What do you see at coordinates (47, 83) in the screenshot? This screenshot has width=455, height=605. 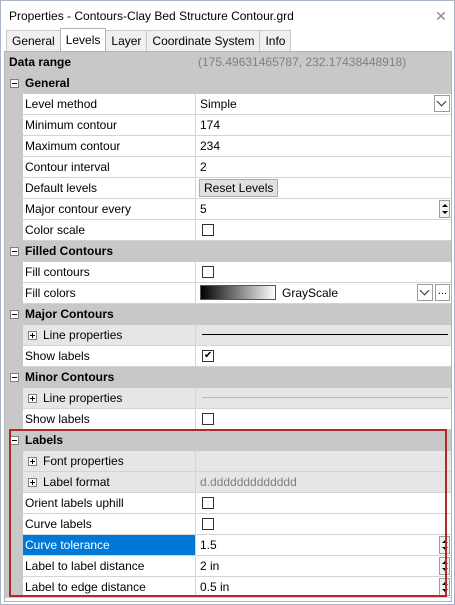 I see `category-general-label: General` at bounding box center [47, 83].